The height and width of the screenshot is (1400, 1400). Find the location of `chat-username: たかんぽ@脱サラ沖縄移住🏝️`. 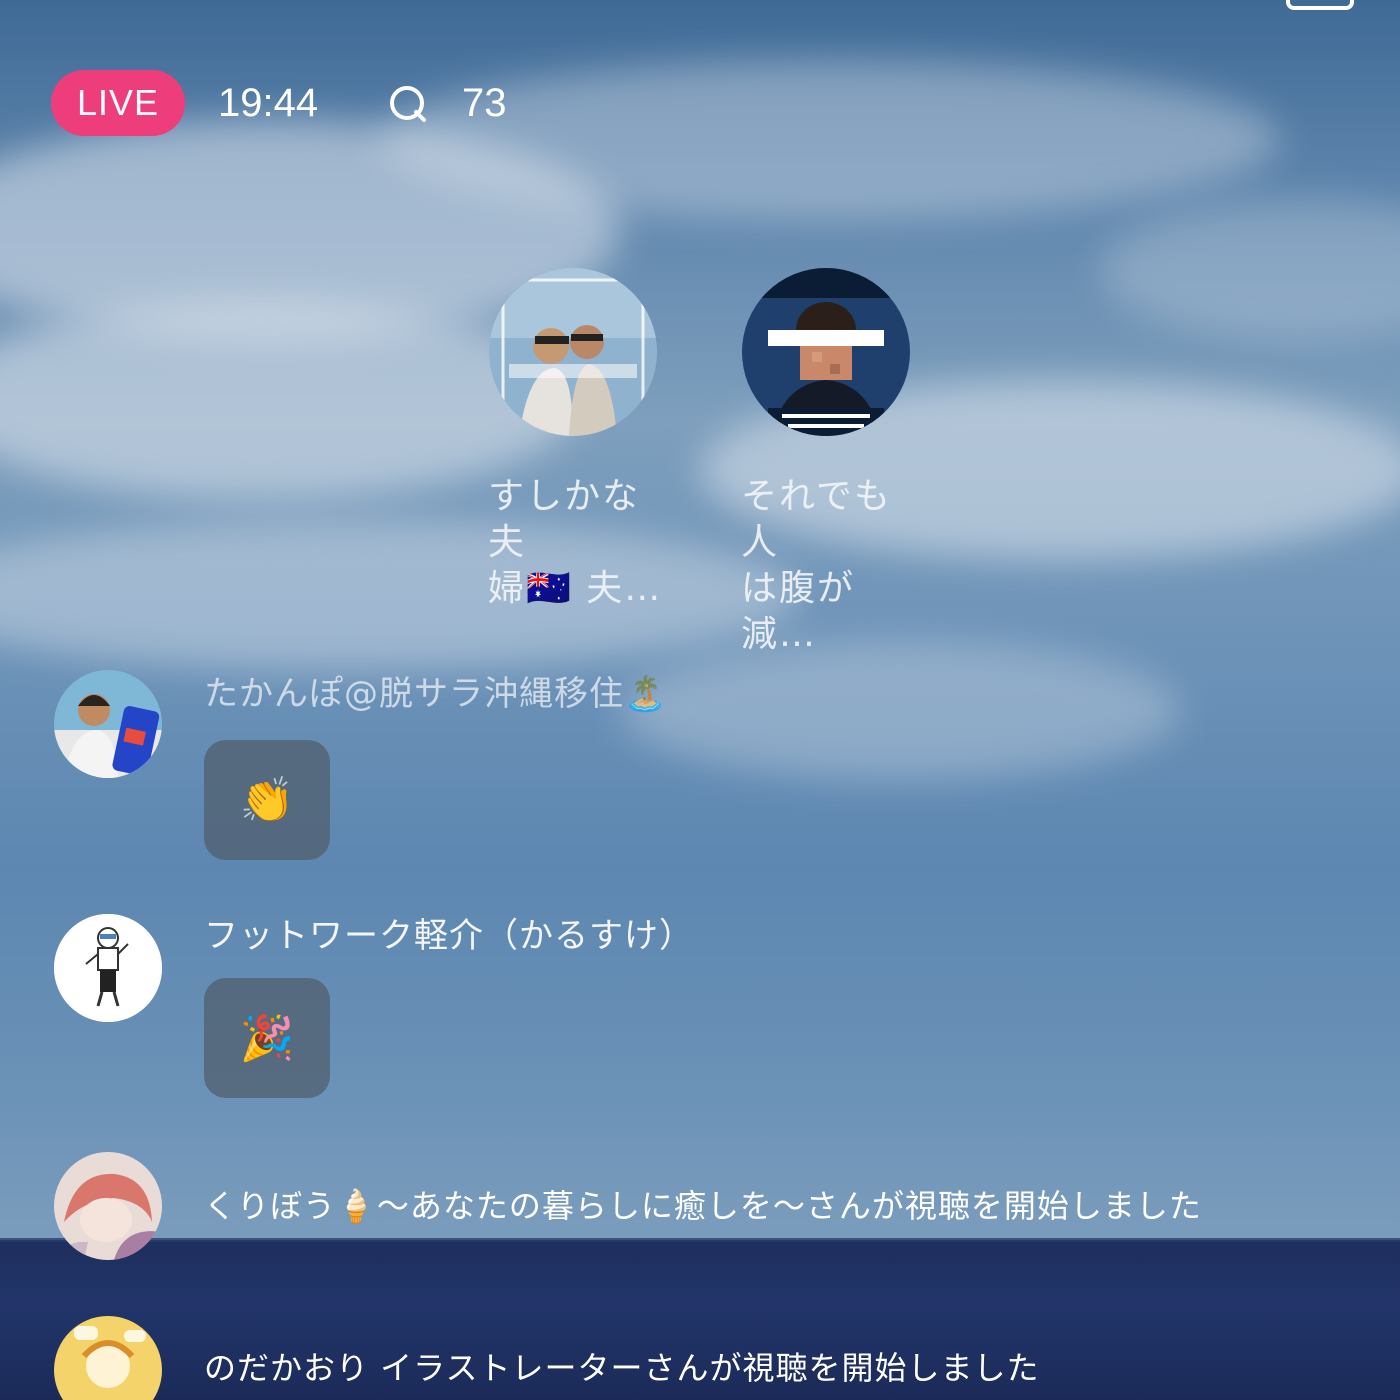

chat-username: たかんぽ@脱サラ沖縄移住🏝️ is located at coordinates (436, 694).